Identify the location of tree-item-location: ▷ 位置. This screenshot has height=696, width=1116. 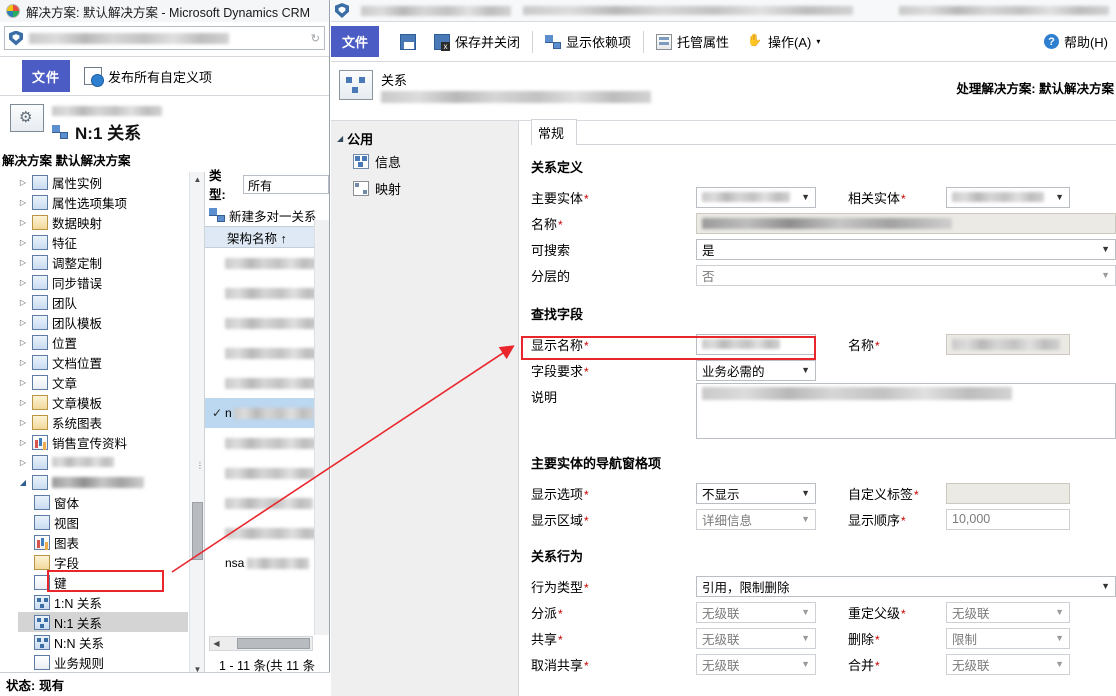
(103, 342).